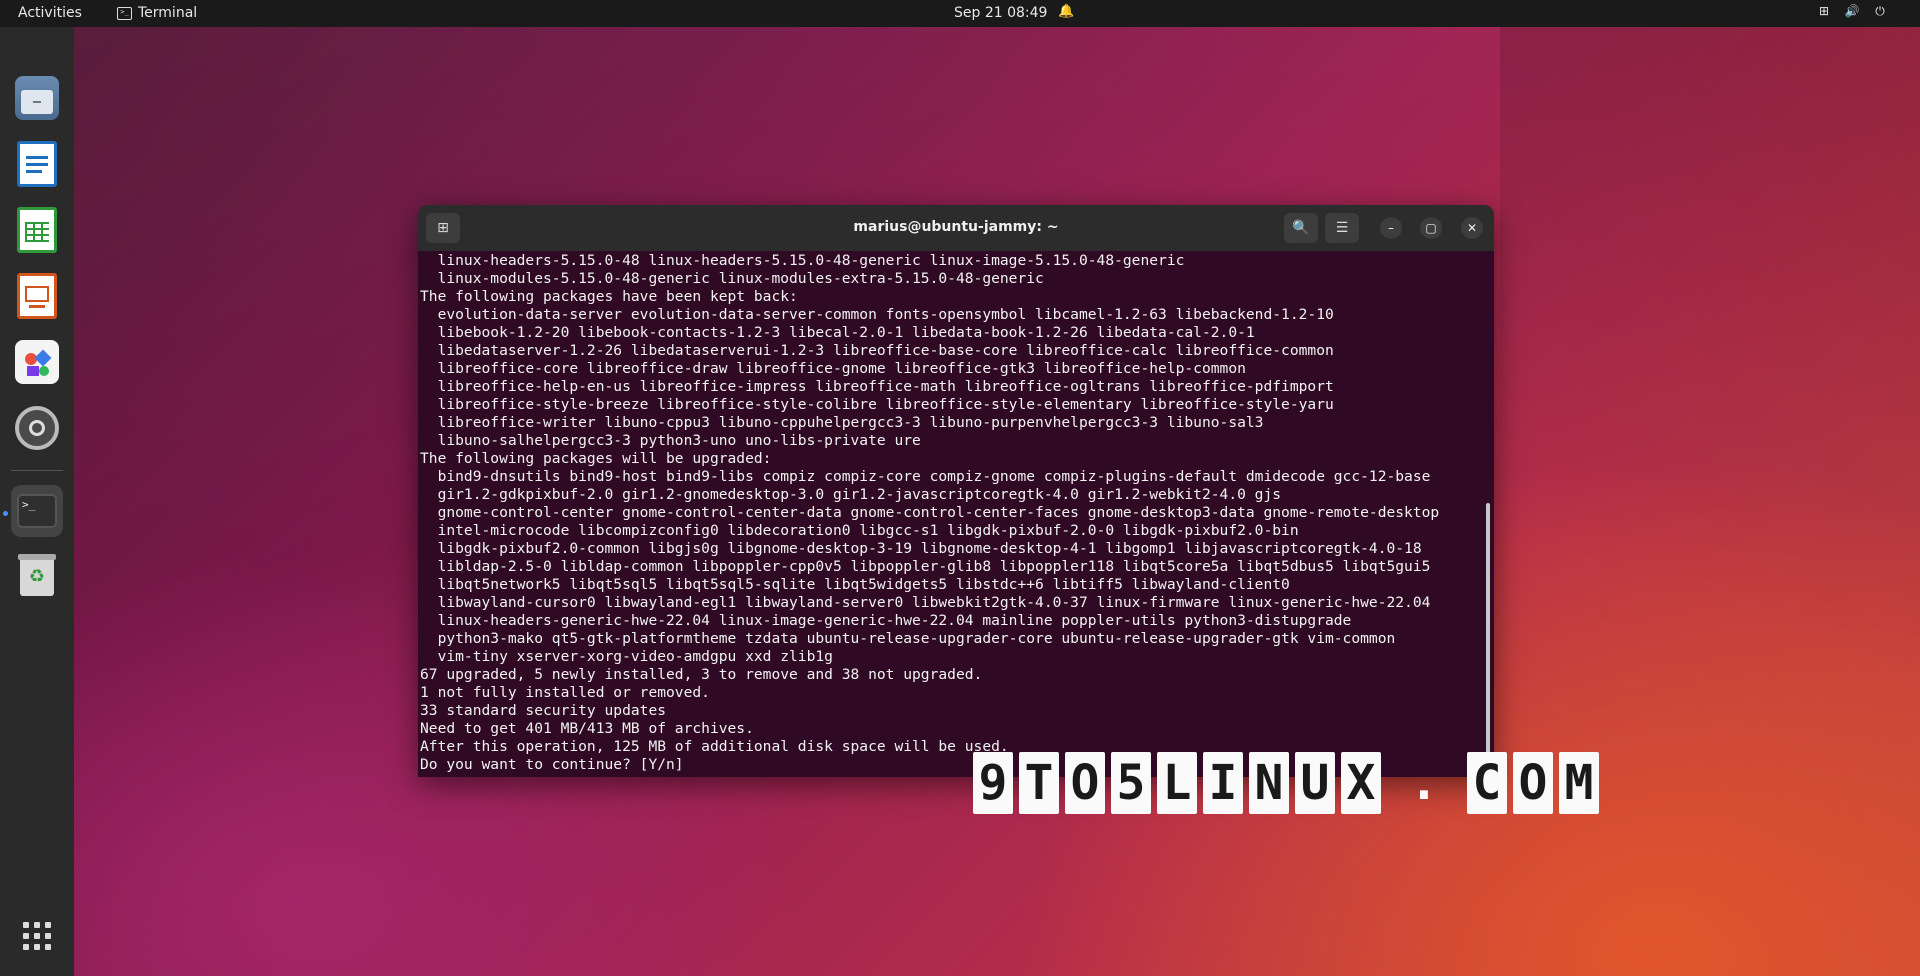 This screenshot has height=976, width=1920. Describe the element at coordinates (1431, 228) in the screenshot. I see `maximize-button: ▢` at that location.